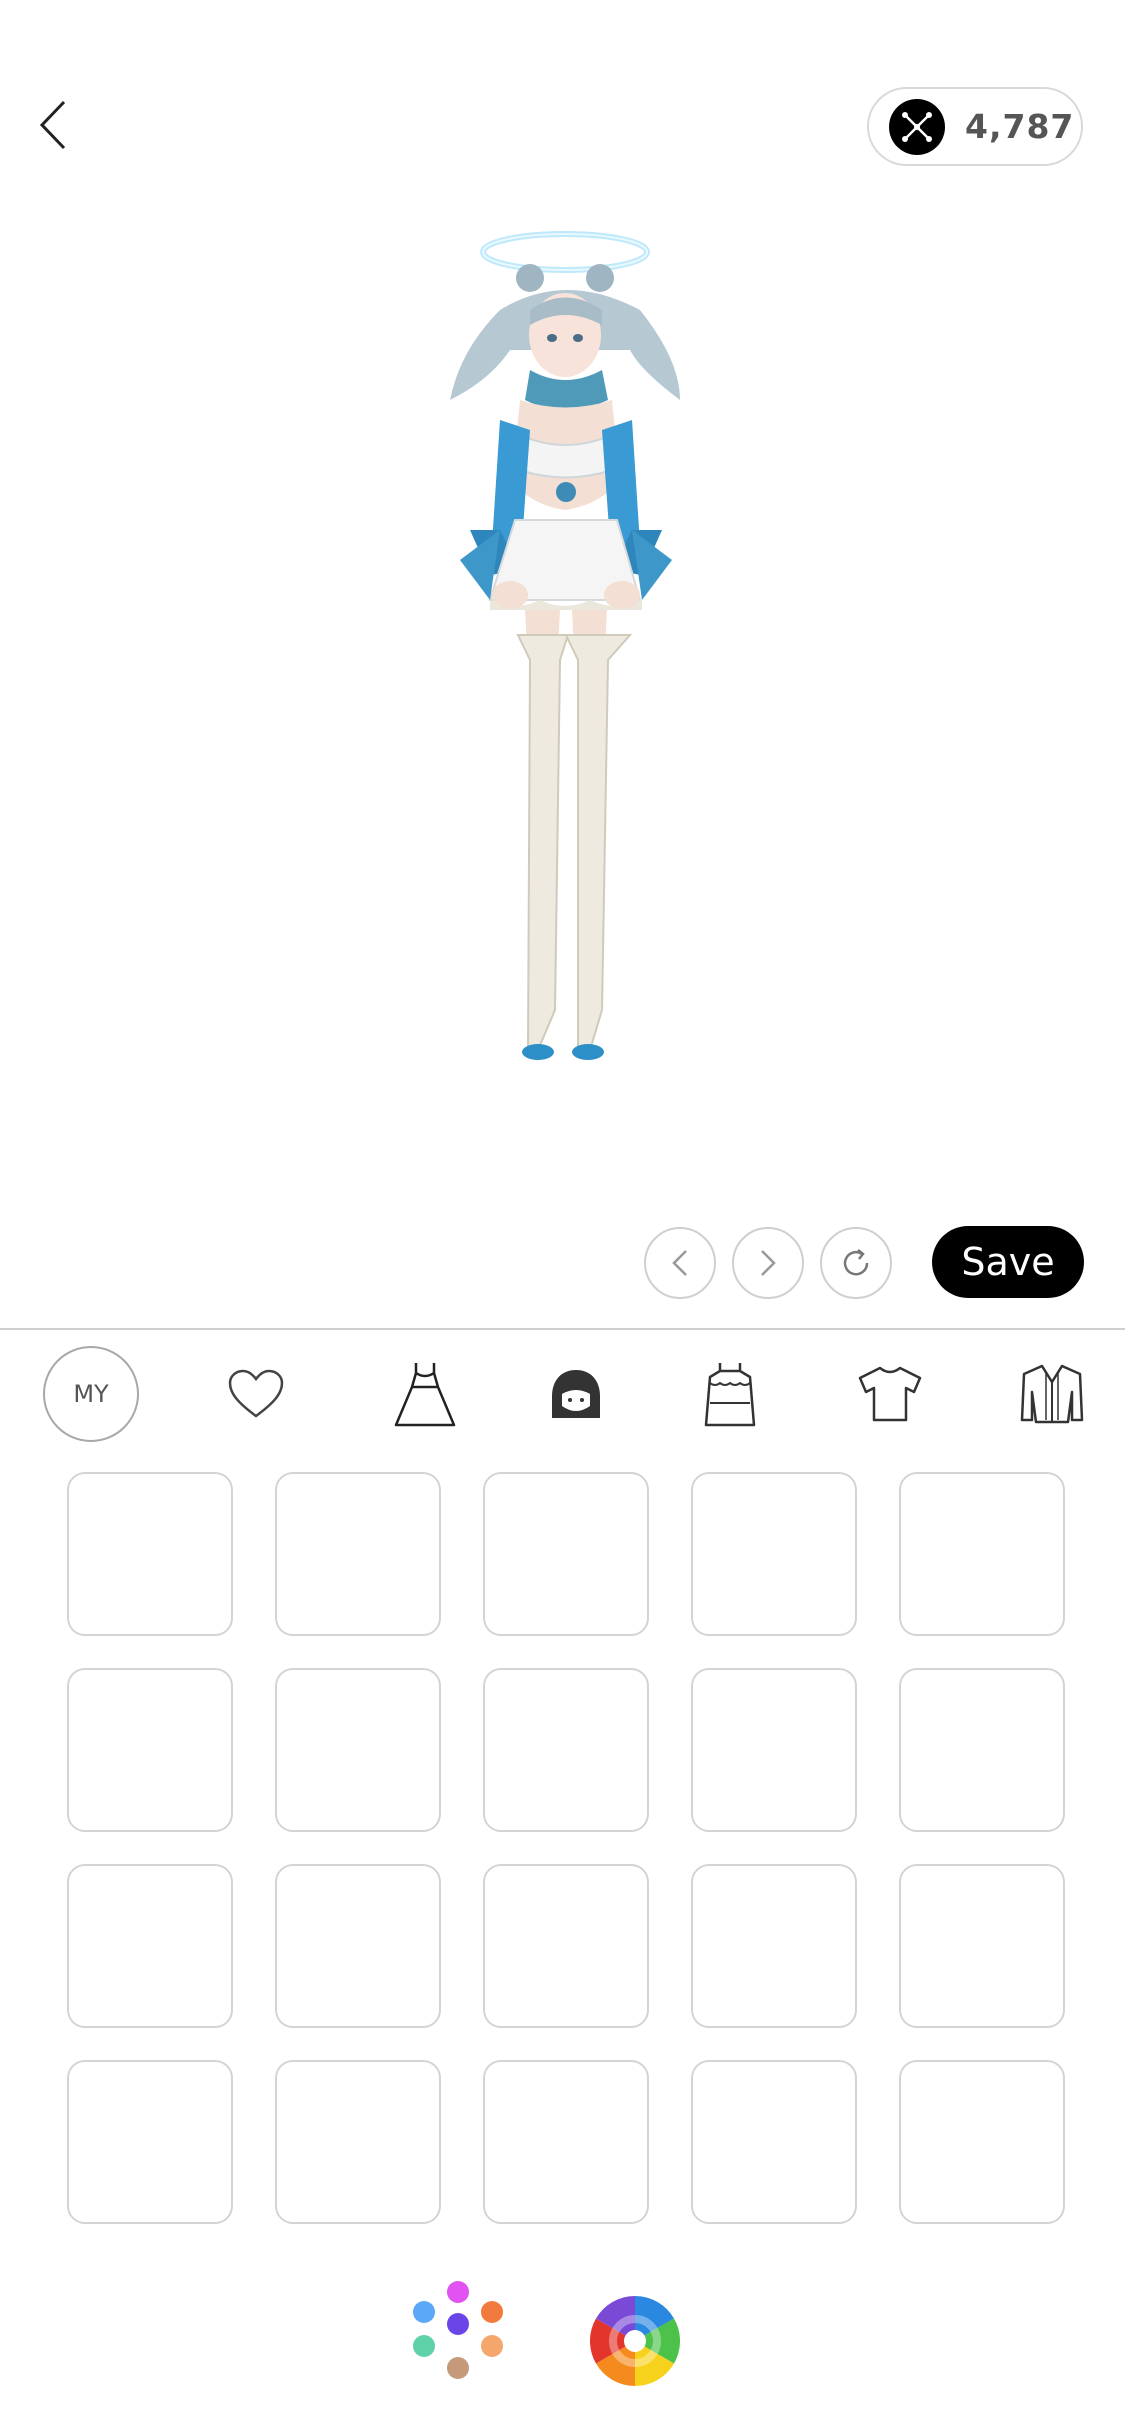 This screenshot has height=2436, width=1125. Describe the element at coordinates (635, 2341) in the screenshot. I see `color-wheel-icon` at that location.